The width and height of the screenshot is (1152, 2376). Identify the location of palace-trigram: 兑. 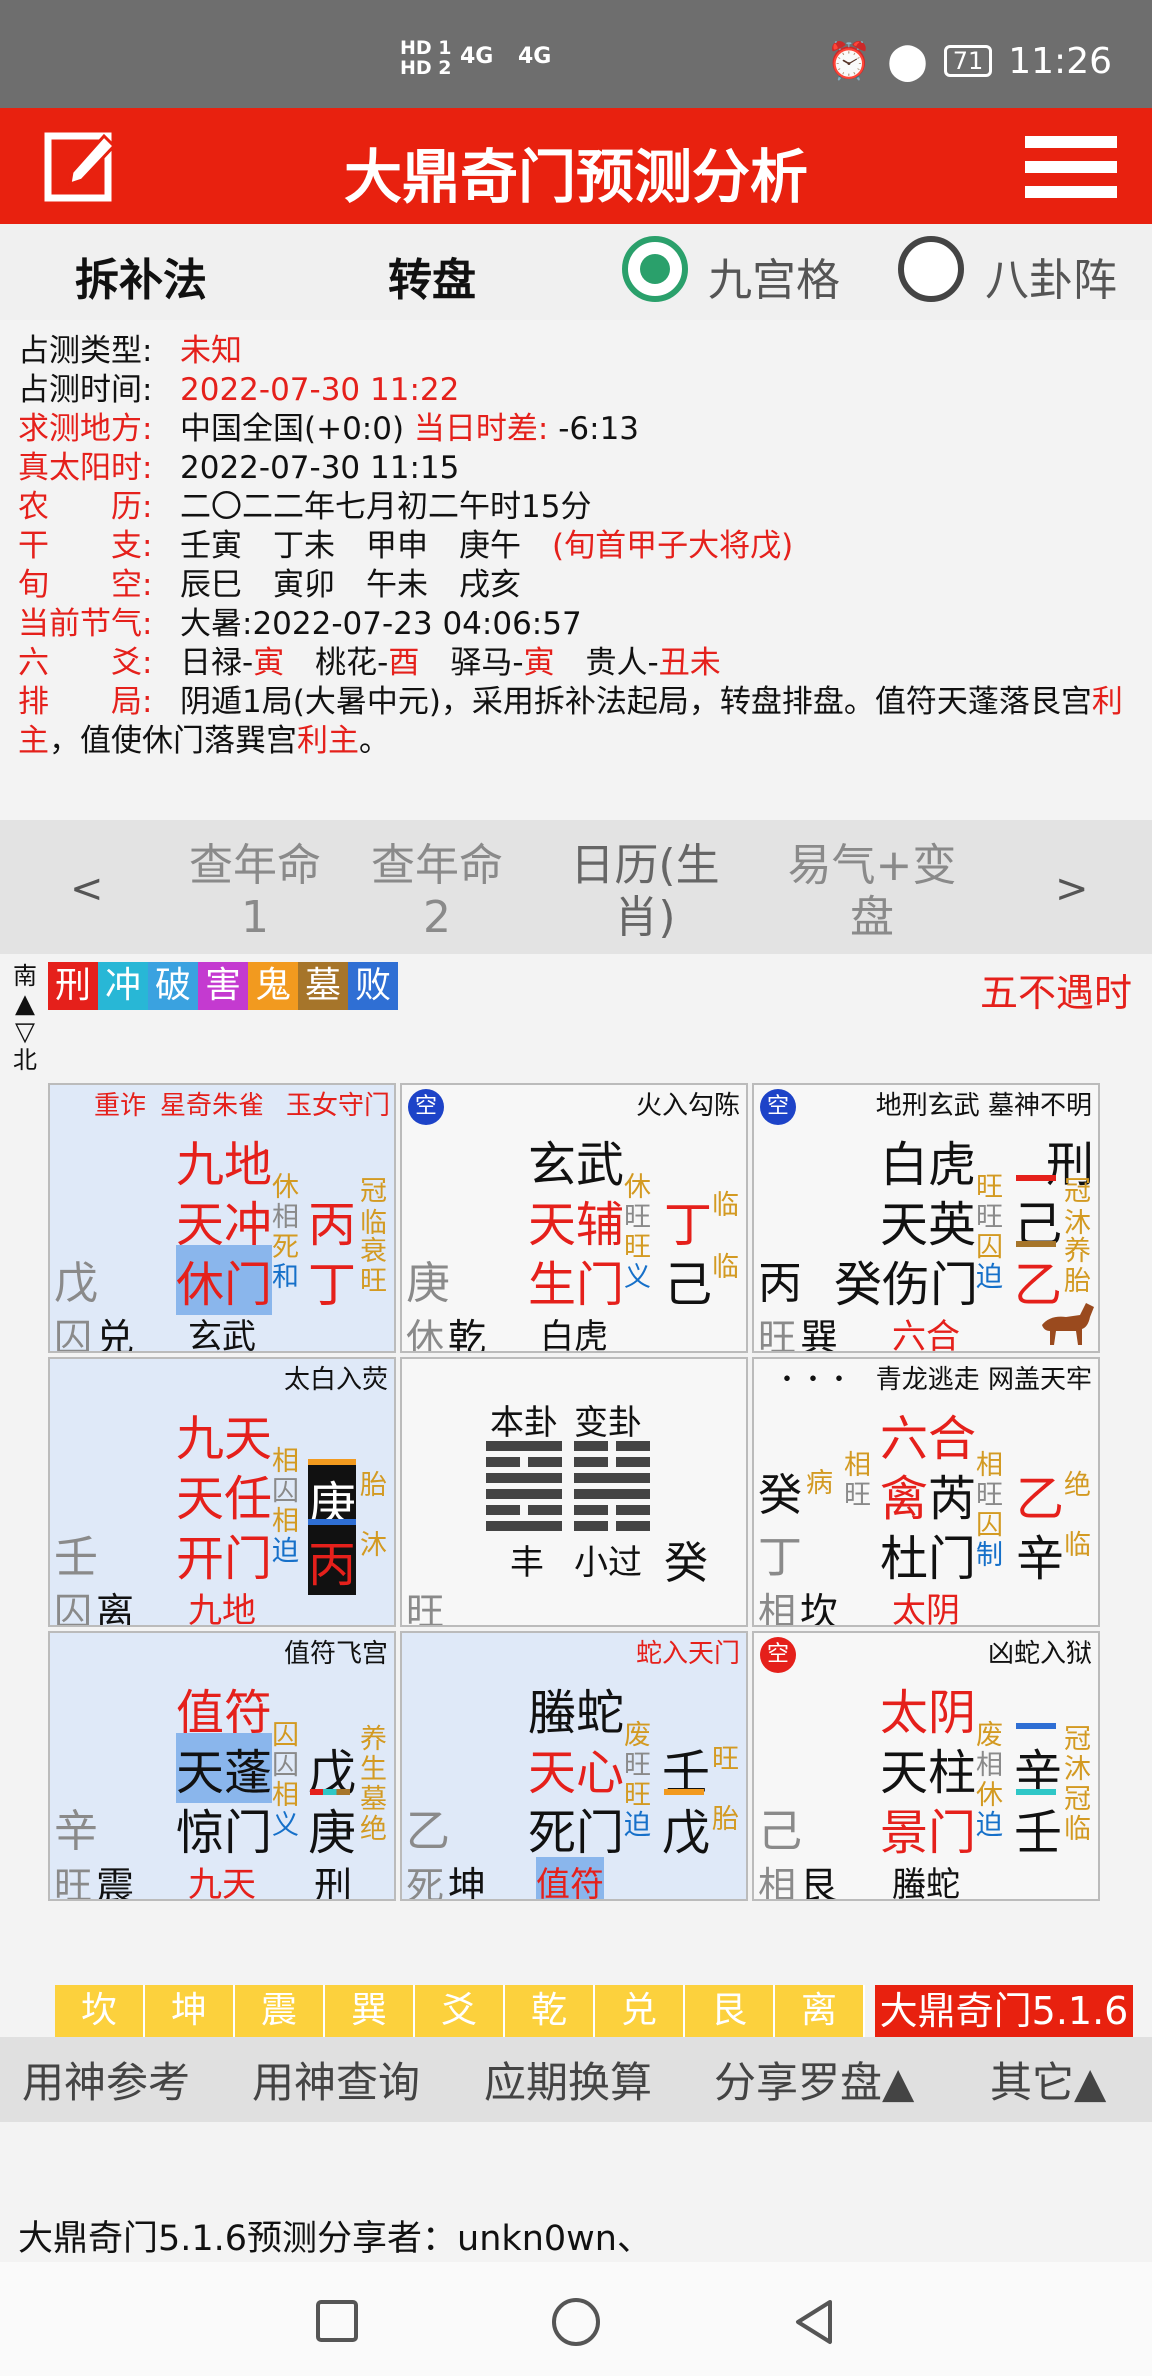
(115, 1334).